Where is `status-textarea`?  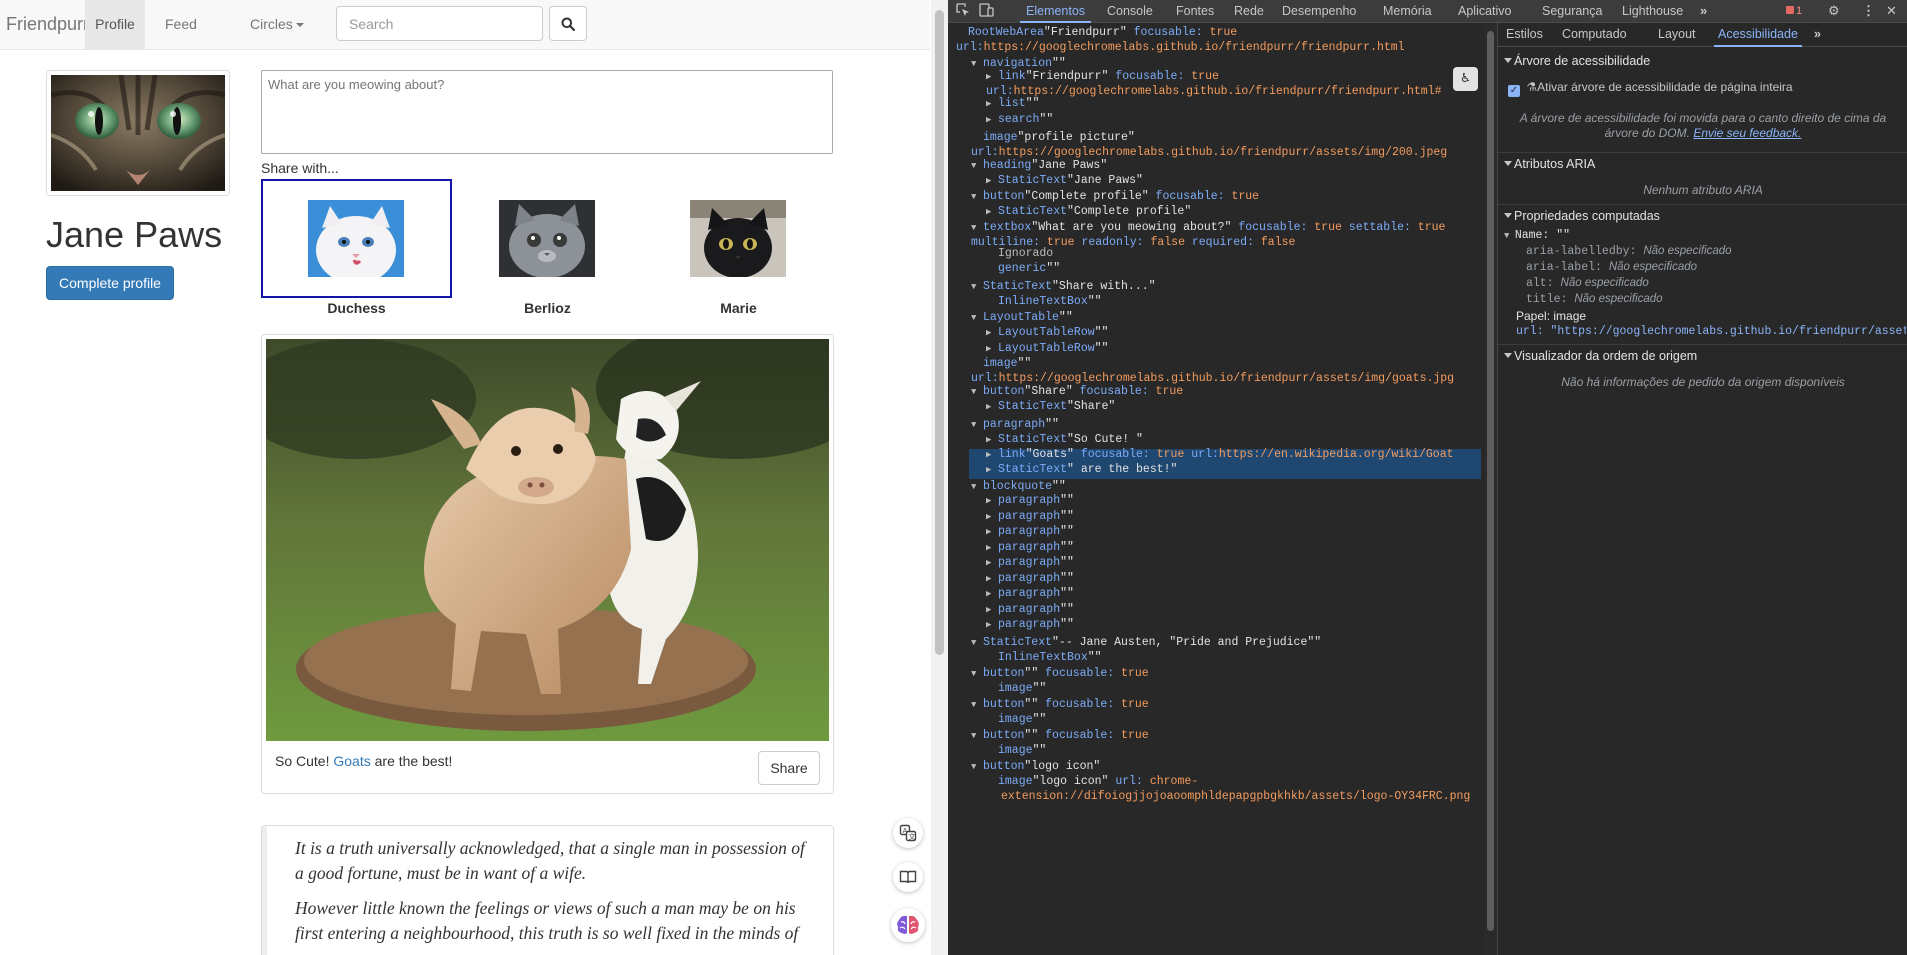
status-textarea is located at coordinates (547, 112).